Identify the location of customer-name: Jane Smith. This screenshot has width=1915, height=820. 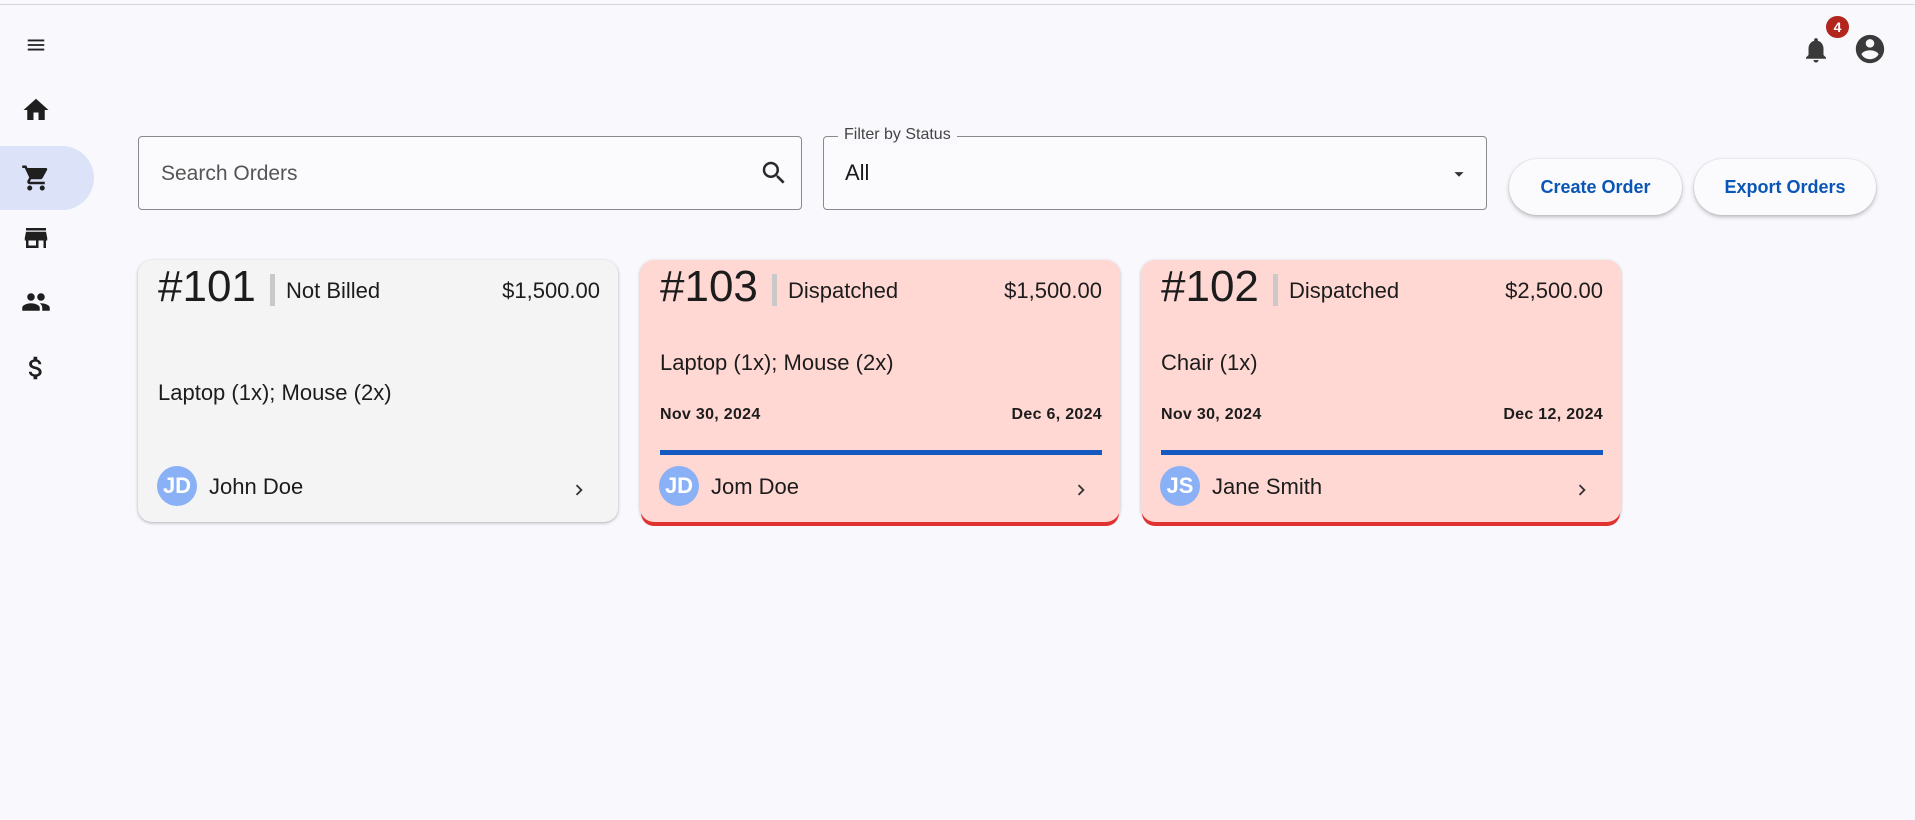
(1267, 486).